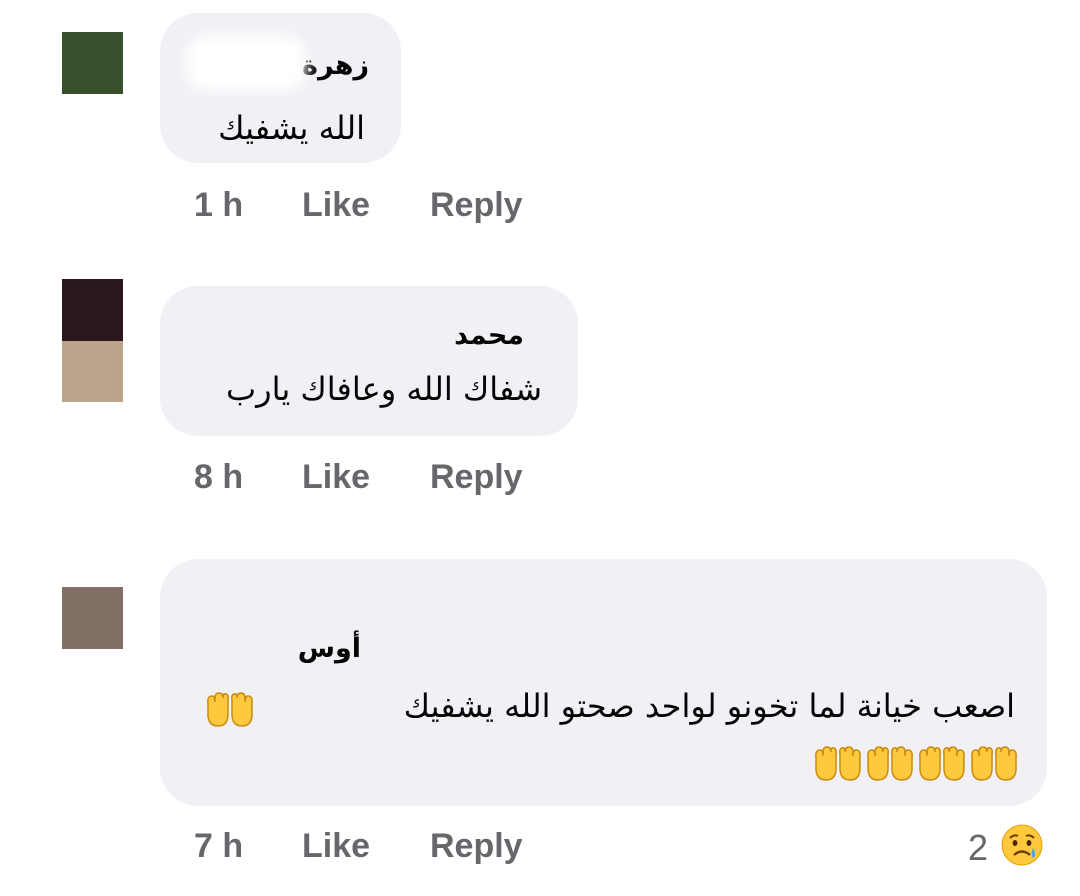 This screenshot has height=896, width=1080. I want to click on comment-actions: 7 h Like Reply, so click(540, 857).